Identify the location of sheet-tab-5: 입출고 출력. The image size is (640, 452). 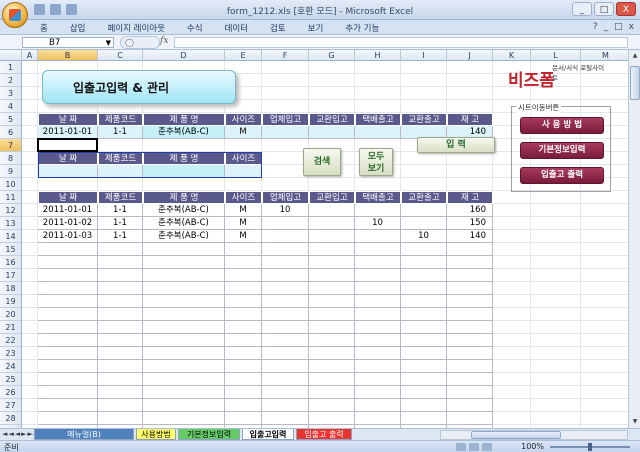
(324, 434).